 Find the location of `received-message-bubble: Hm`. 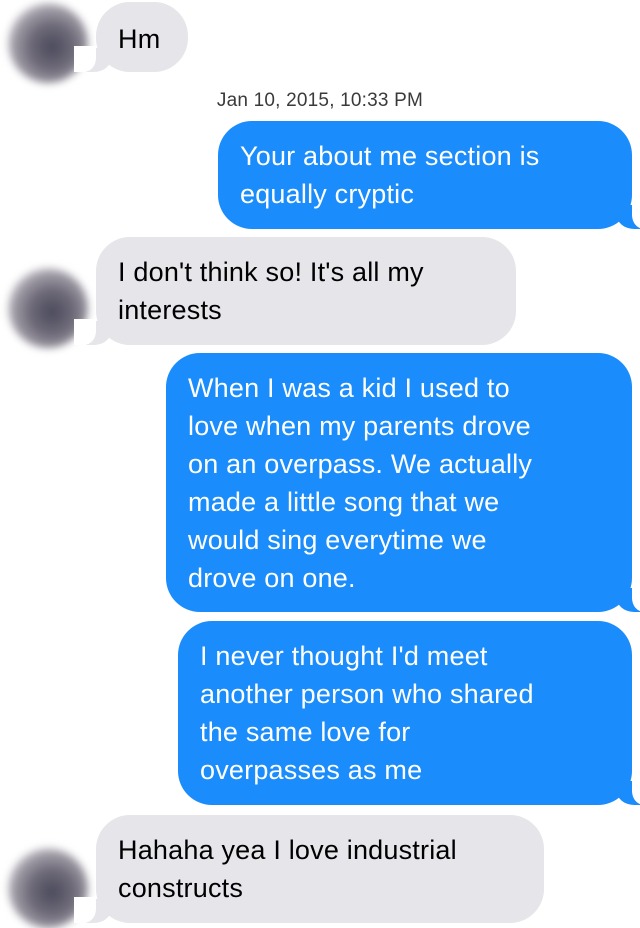

received-message-bubble: Hm is located at coordinates (131, 37).